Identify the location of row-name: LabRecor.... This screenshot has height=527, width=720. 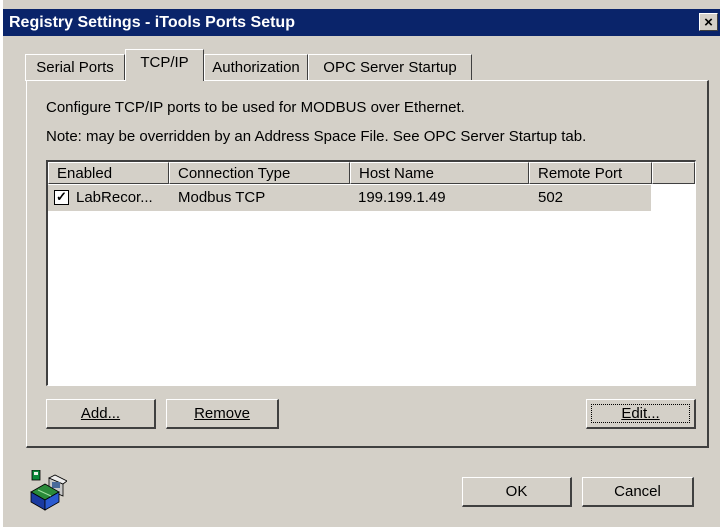
(114, 197).